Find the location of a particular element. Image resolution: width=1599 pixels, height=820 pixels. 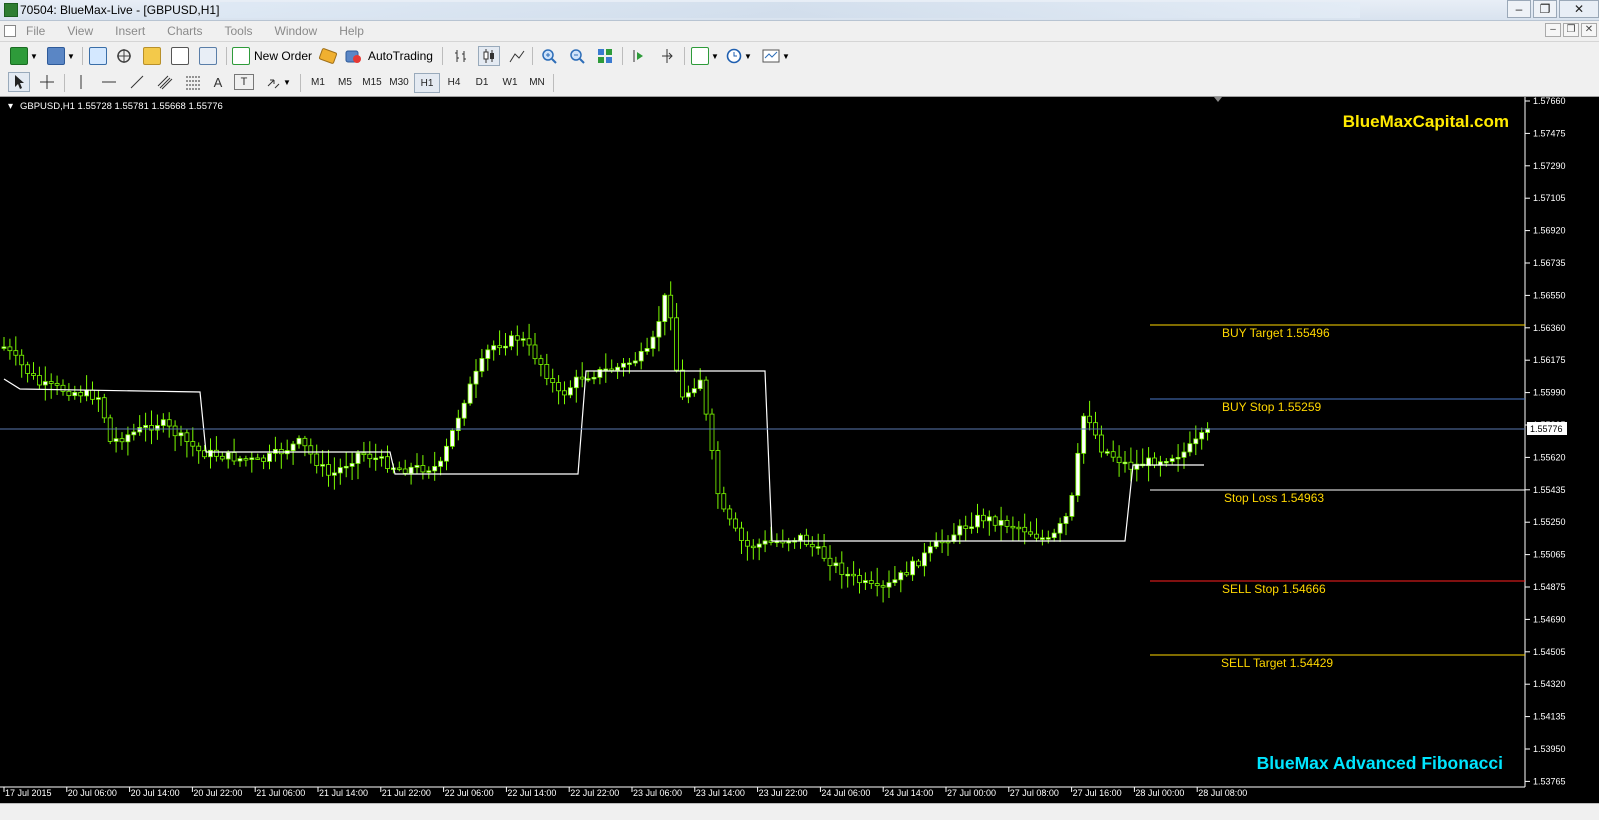

equidistant-channel-button is located at coordinates (165, 82).